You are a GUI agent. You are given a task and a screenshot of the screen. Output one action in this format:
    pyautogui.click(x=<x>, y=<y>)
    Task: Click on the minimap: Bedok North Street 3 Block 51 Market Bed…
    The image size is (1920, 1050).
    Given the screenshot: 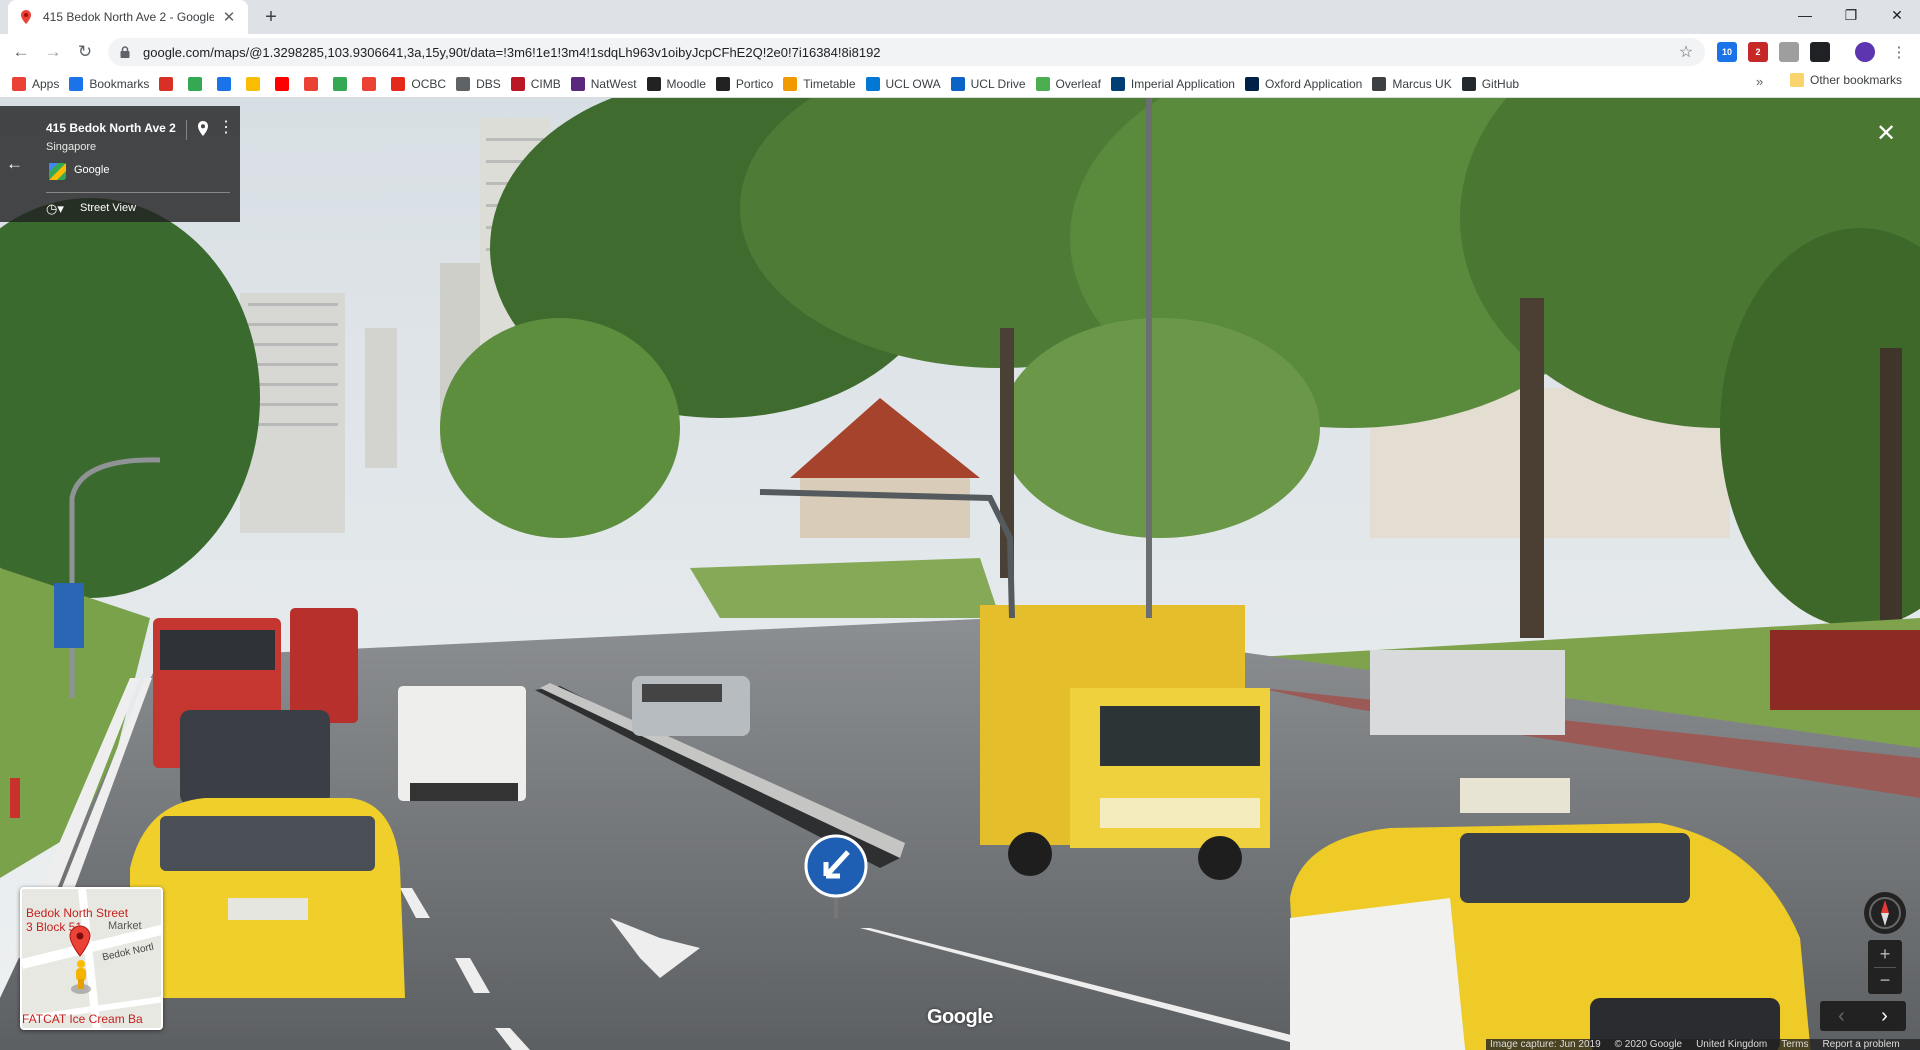 What is the action you would take?
    pyautogui.click(x=91, y=958)
    